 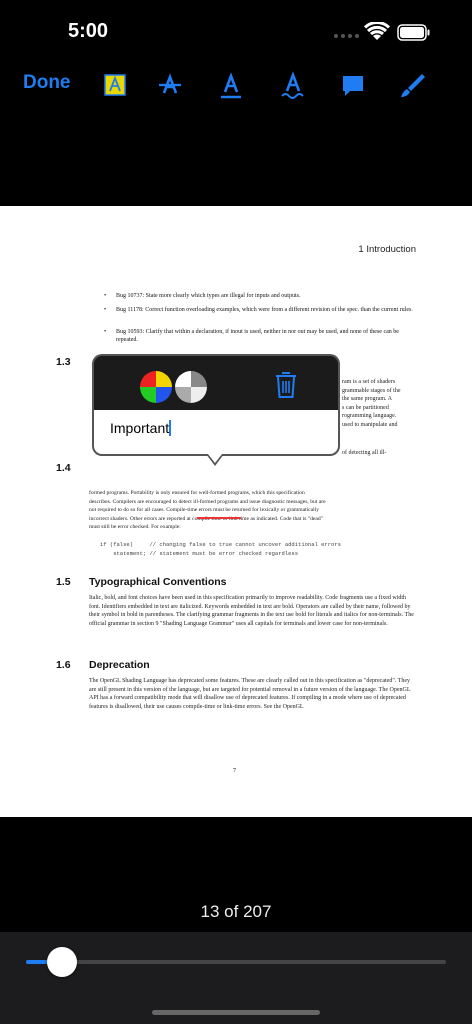 I want to click on note-text-area: Important, so click(x=216, y=433).